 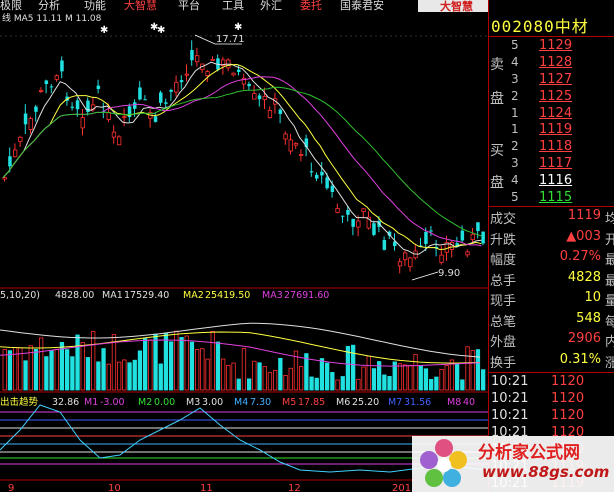 What do you see at coordinates (551, 63) in the screenshot?
I see `sell-level-row: 4 1128` at bounding box center [551, 63].